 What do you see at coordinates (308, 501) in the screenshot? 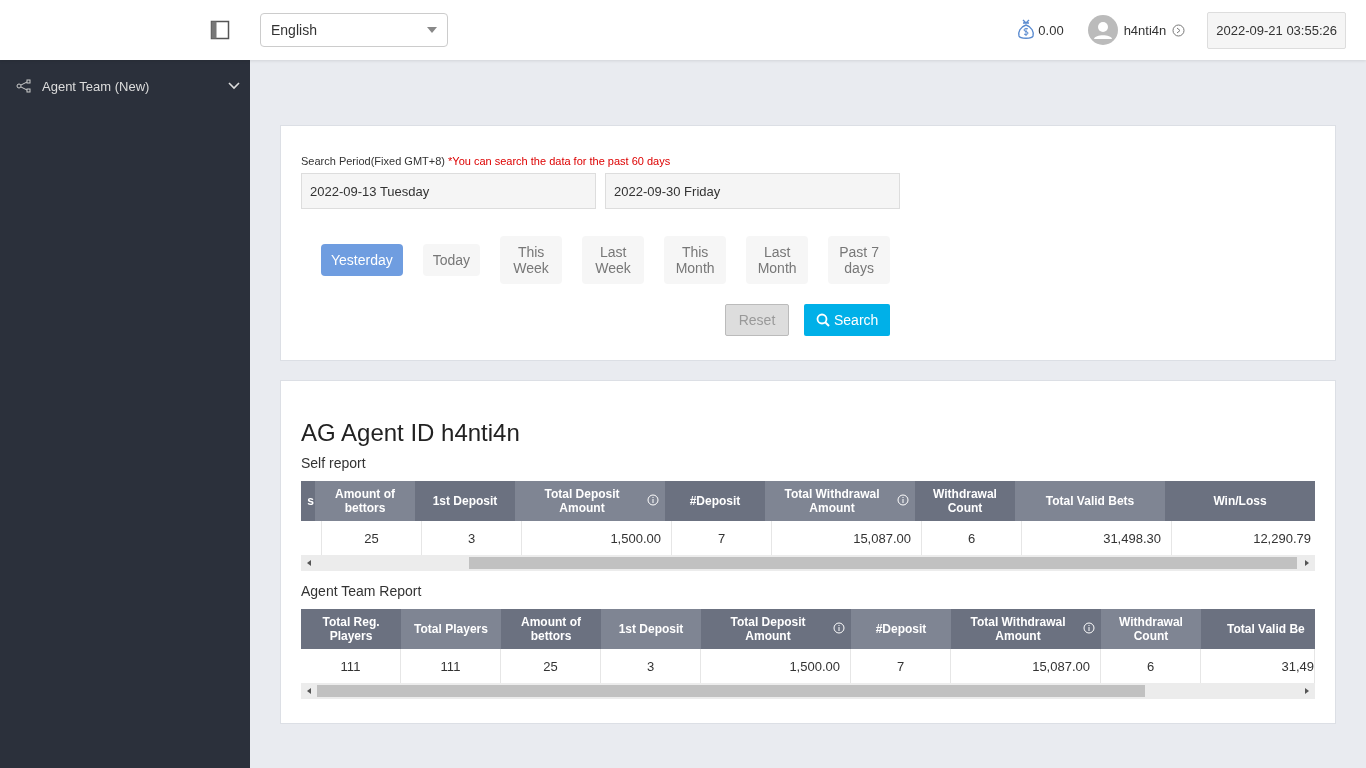
I see `column-header: s` at bounding box center [308, 501].